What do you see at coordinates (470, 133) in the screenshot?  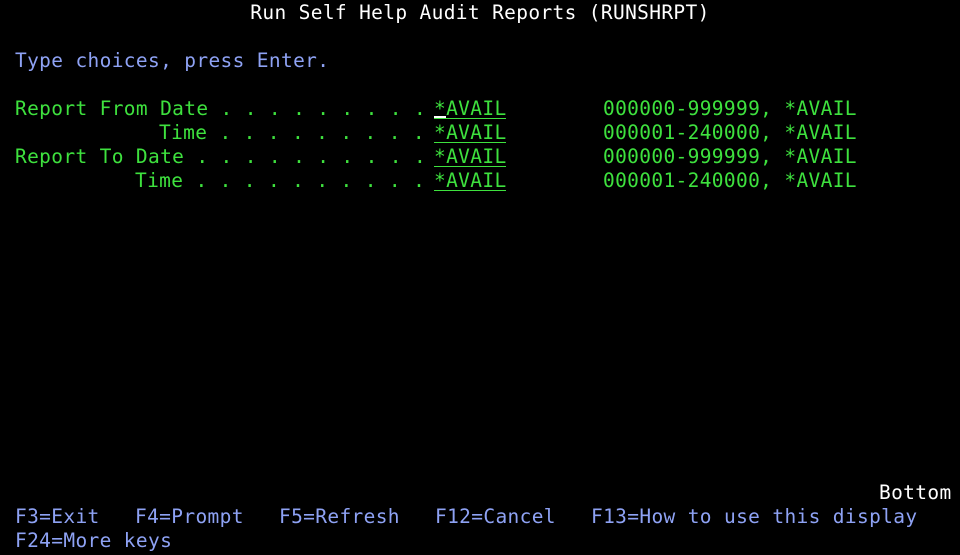 I see `report-from-time-input` at bounding box center [470, 133].